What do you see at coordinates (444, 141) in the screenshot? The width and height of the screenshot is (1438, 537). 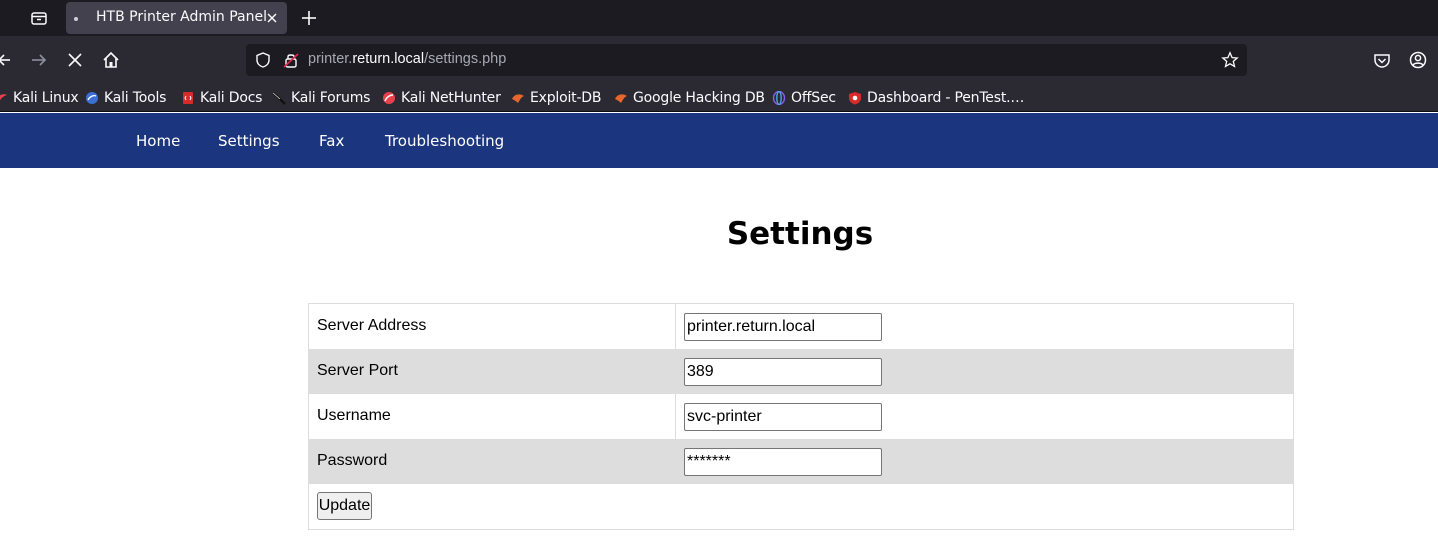 I see `nav-link-troubleshooting: Troubleshooting` at bounding box center [444, 141].